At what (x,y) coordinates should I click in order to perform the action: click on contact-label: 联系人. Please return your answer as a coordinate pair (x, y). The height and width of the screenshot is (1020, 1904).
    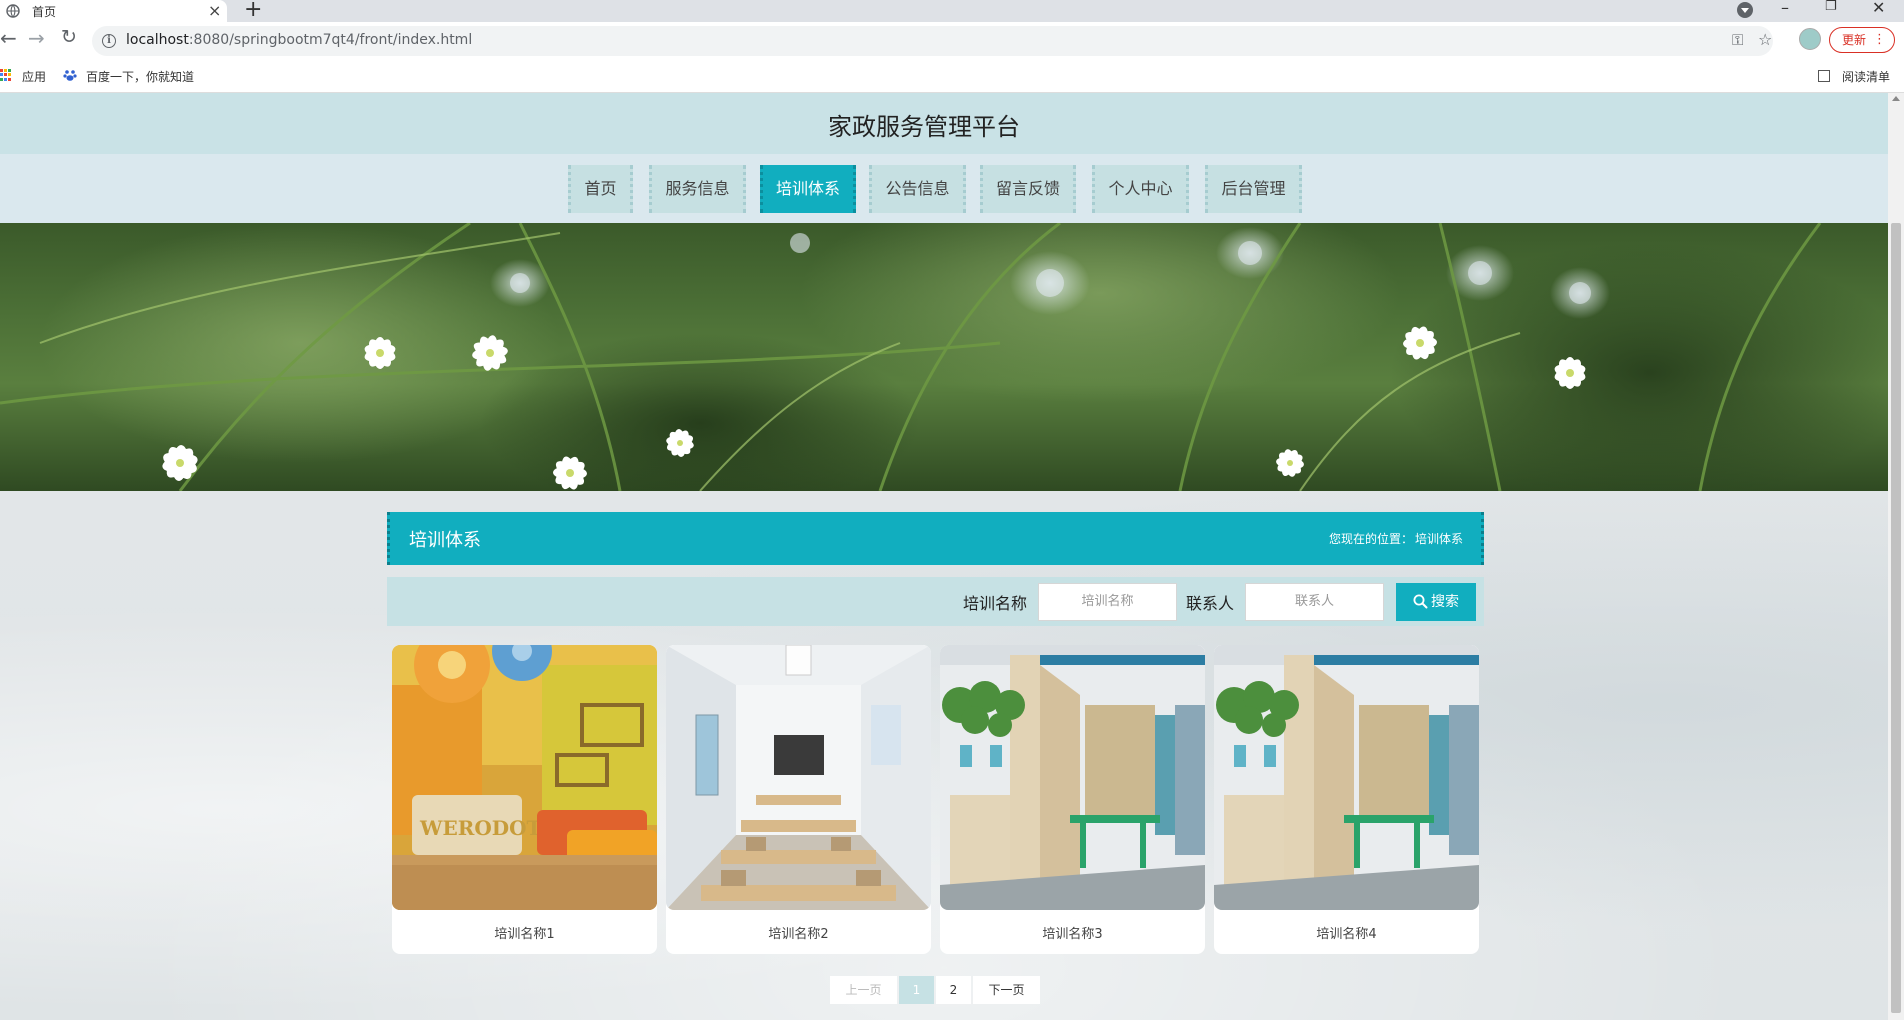
    Looking at the image, I should click on (1210, 603).